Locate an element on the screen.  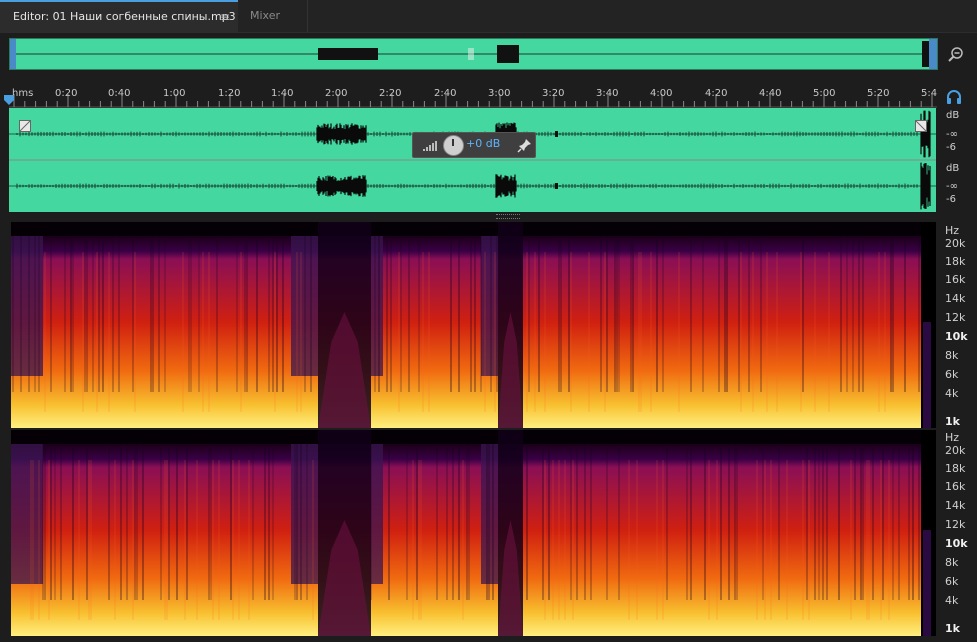
overview-waveform is located at coordinates (473, 54).